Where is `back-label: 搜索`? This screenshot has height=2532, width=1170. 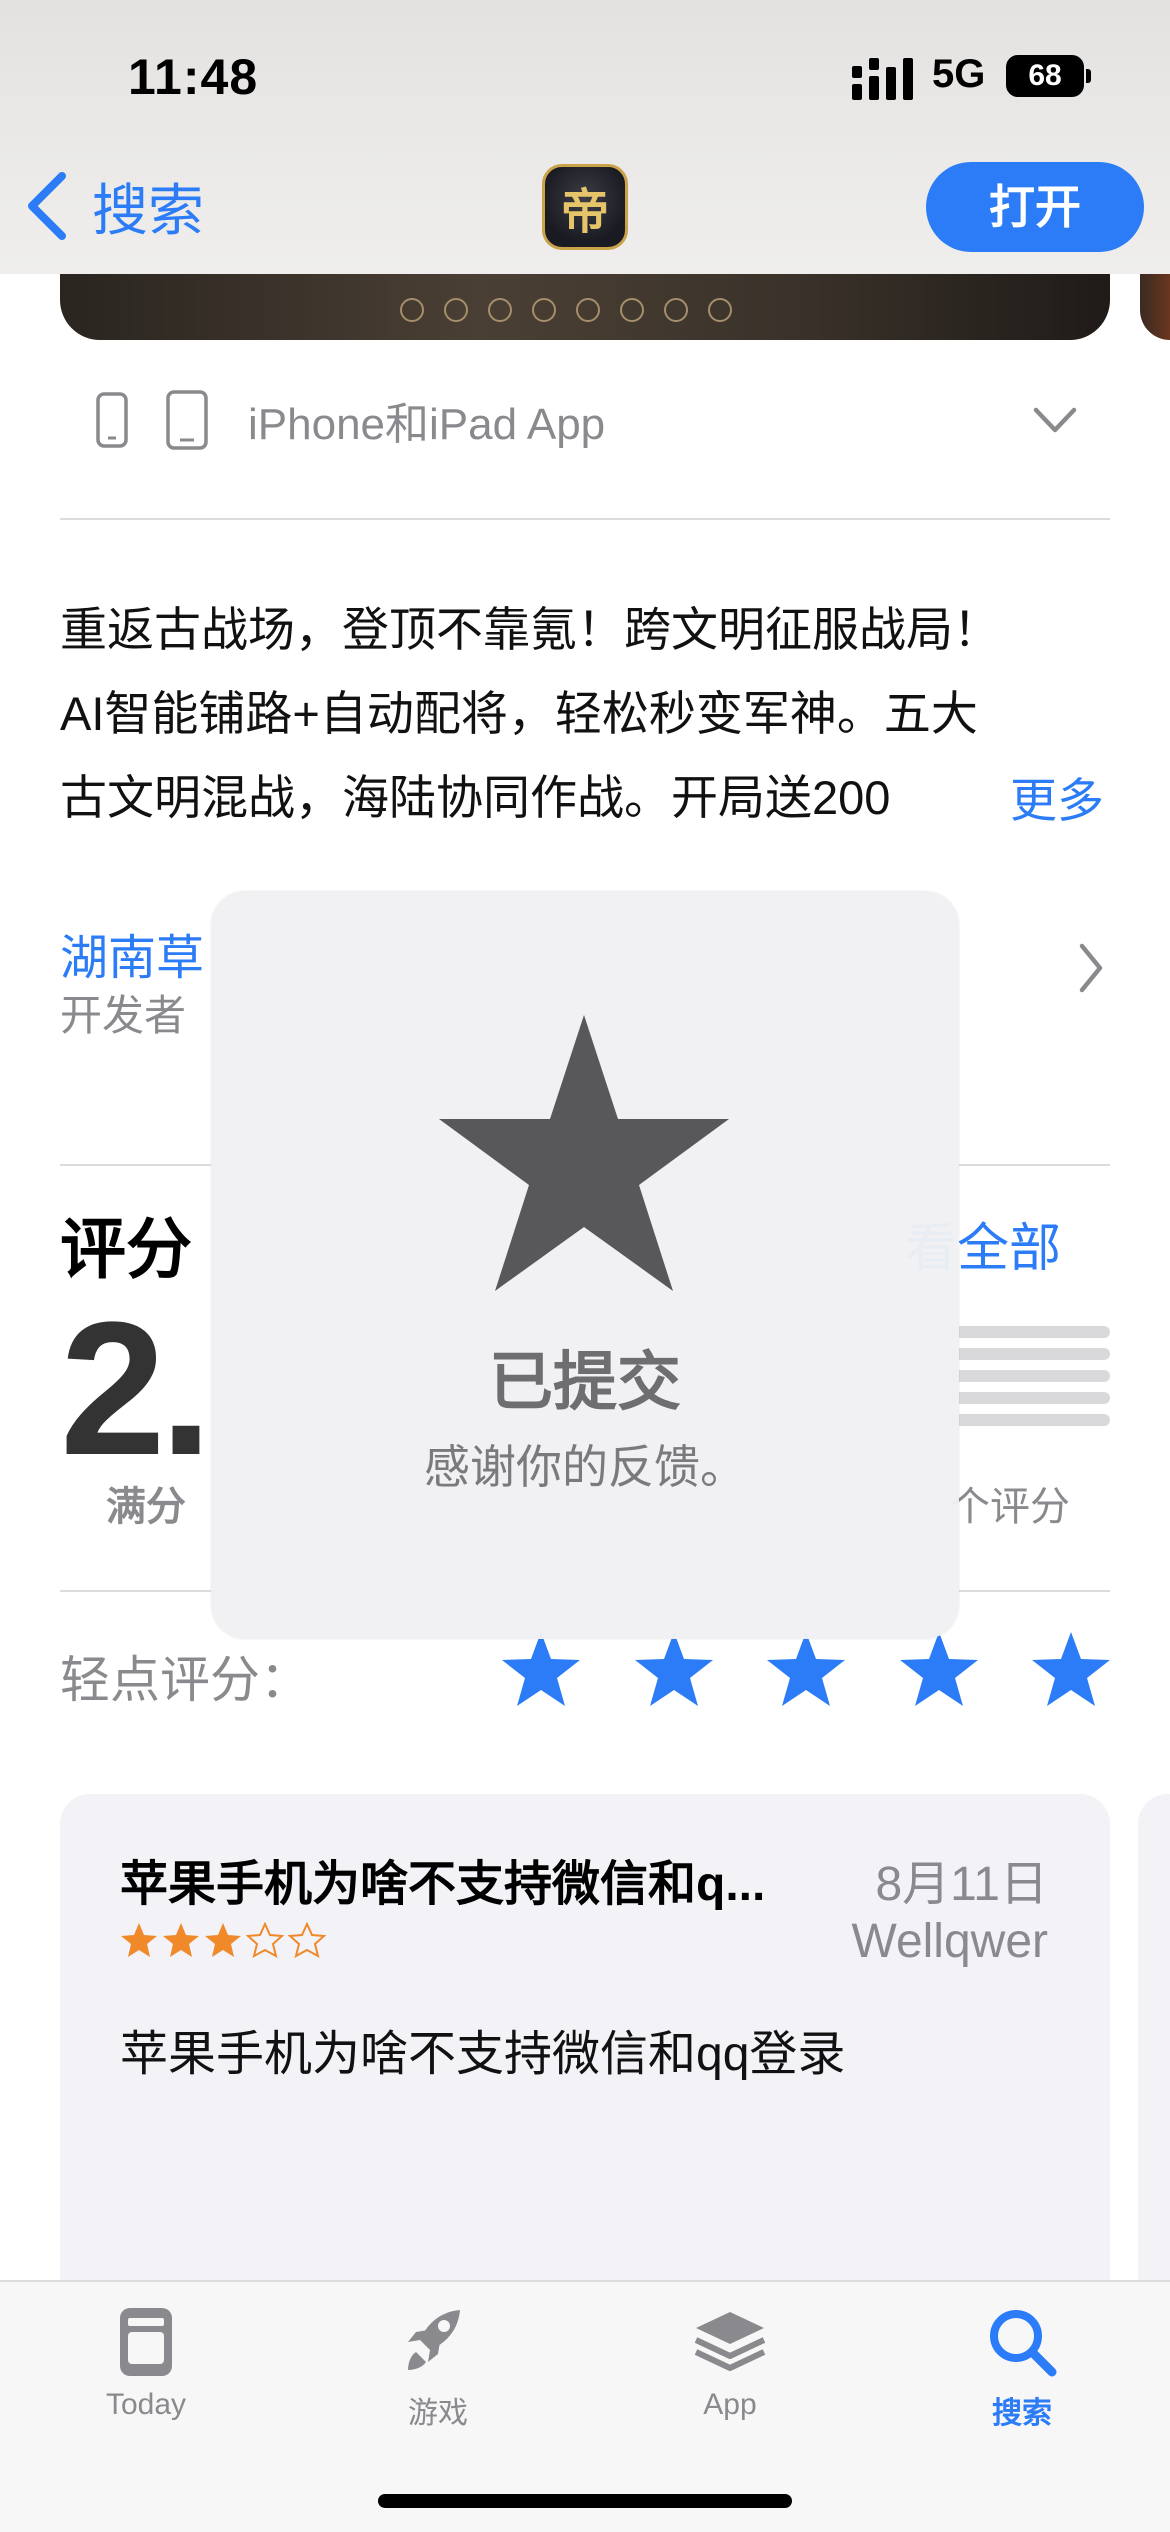 back-label: 搜索 is located at coordinates (148, 210).